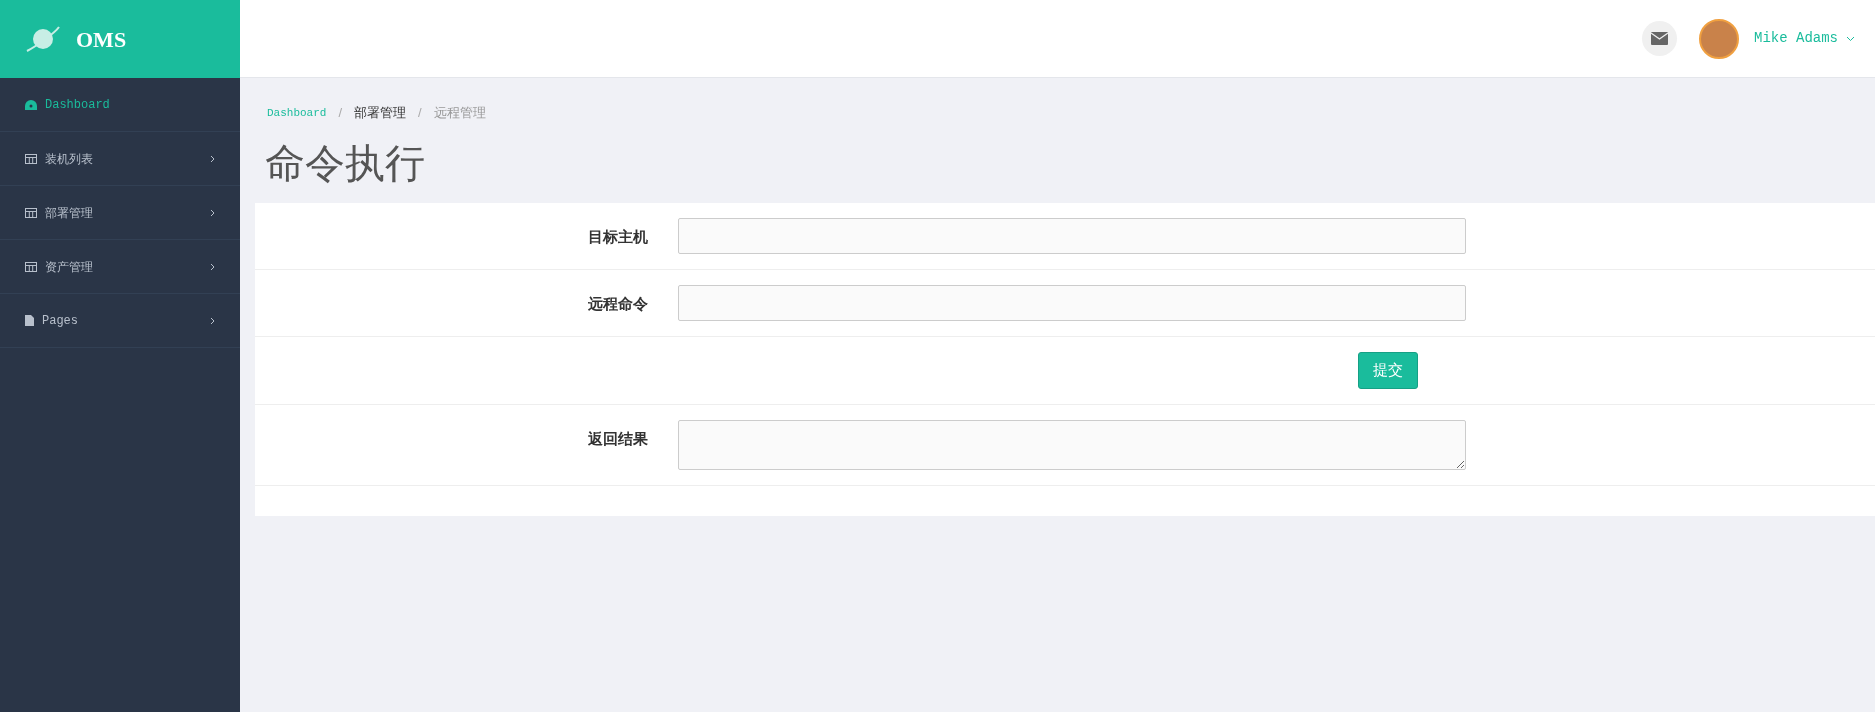 The height and width of the screenshot is (712, 1875). I want to click on result-textarea, so click(1072, 444).